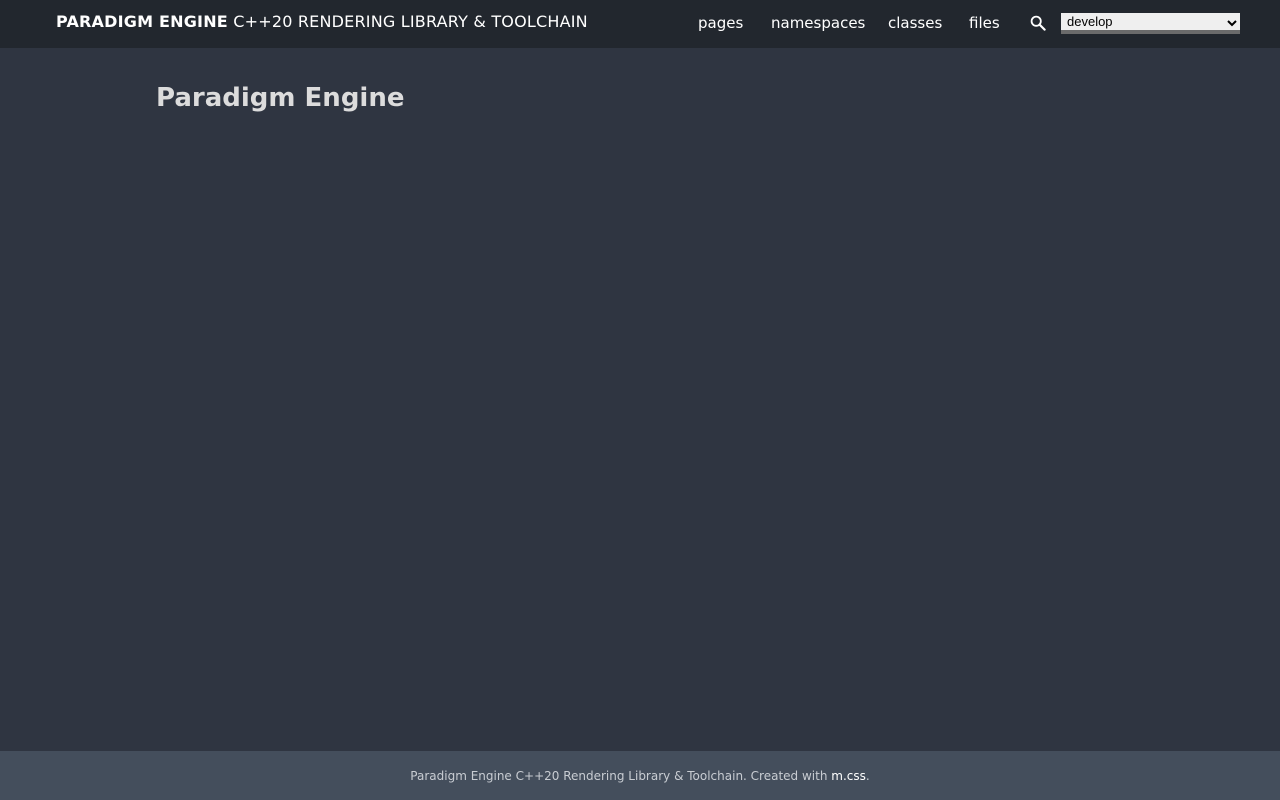 The height and width of the screenshot is (800, 1280). I want to click on mcss-link: m.css, so click(848, 776).